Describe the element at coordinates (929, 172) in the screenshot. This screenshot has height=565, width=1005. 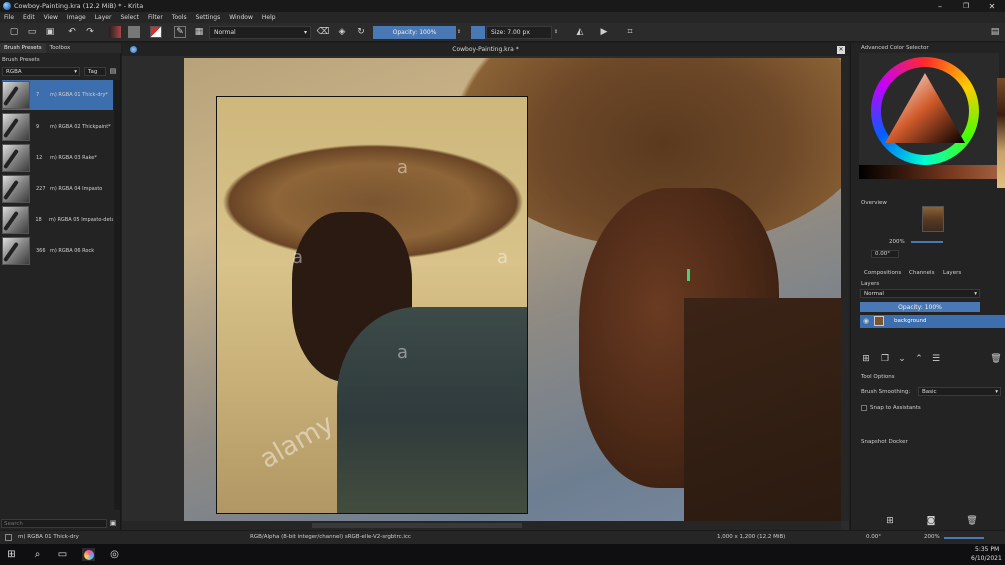
I see `color-history-strip` at that location.